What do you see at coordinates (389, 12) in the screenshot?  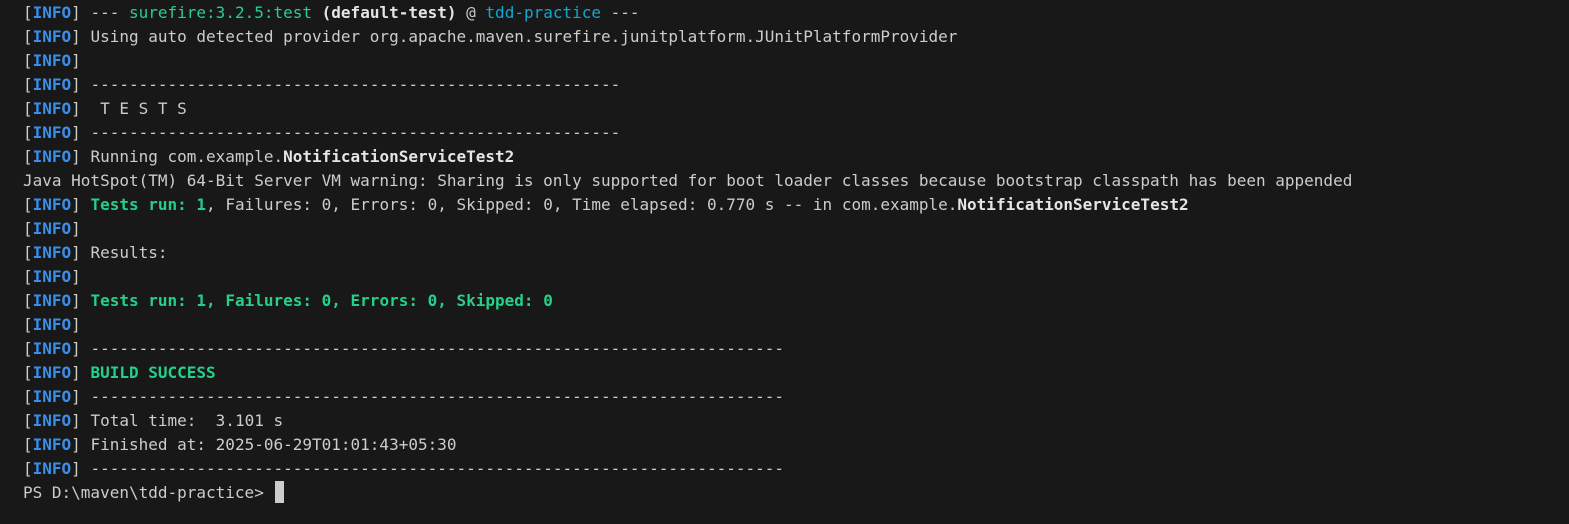 I see `execution-id: (default-test)` at bounding box center [389, 12].